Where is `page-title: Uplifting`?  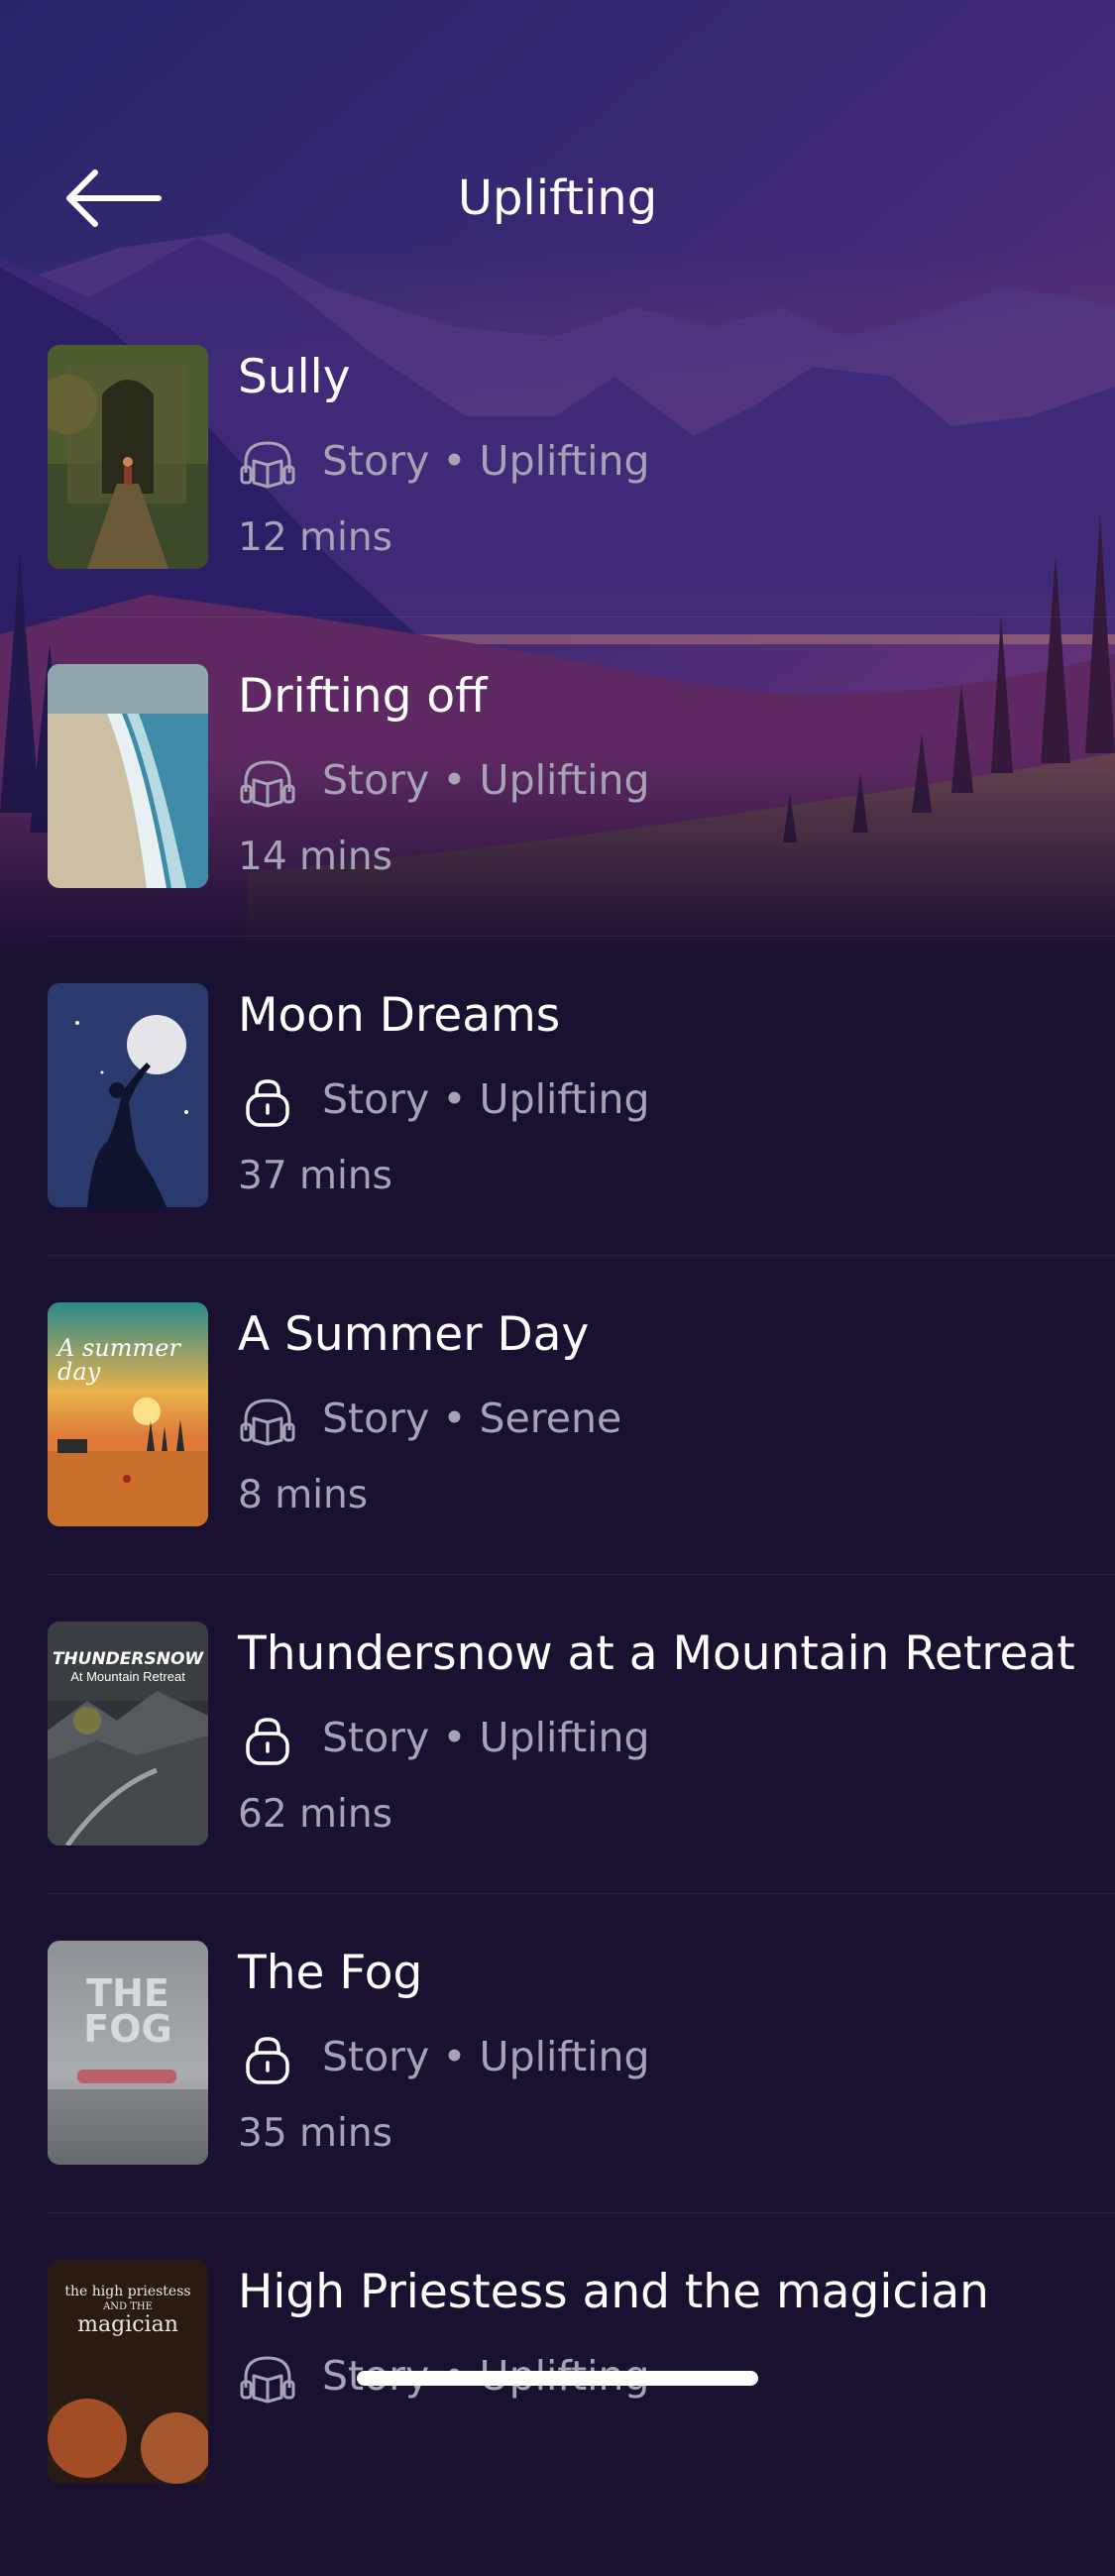
page-title: Uplifting is located at coordinates (557, 198).